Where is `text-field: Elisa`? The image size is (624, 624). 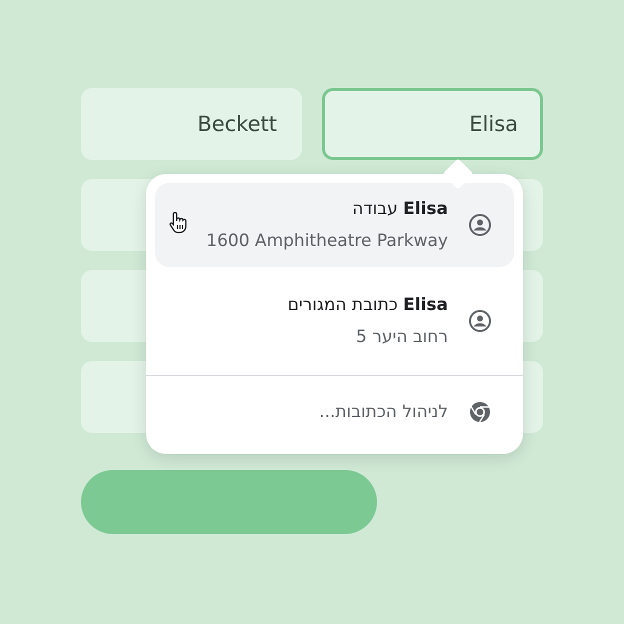
text-field: Elisa is located at coordinates (432, 124).